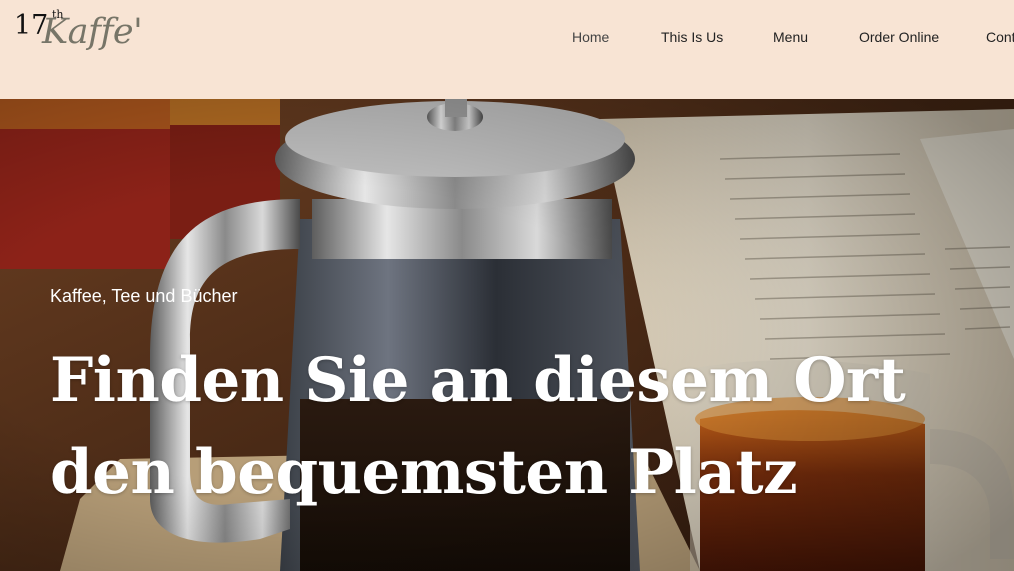 The image size is (1014, 571). Describe the element at coordinates (790, 37) in the screenshot. I see `nav-menu: Menu` at that location.